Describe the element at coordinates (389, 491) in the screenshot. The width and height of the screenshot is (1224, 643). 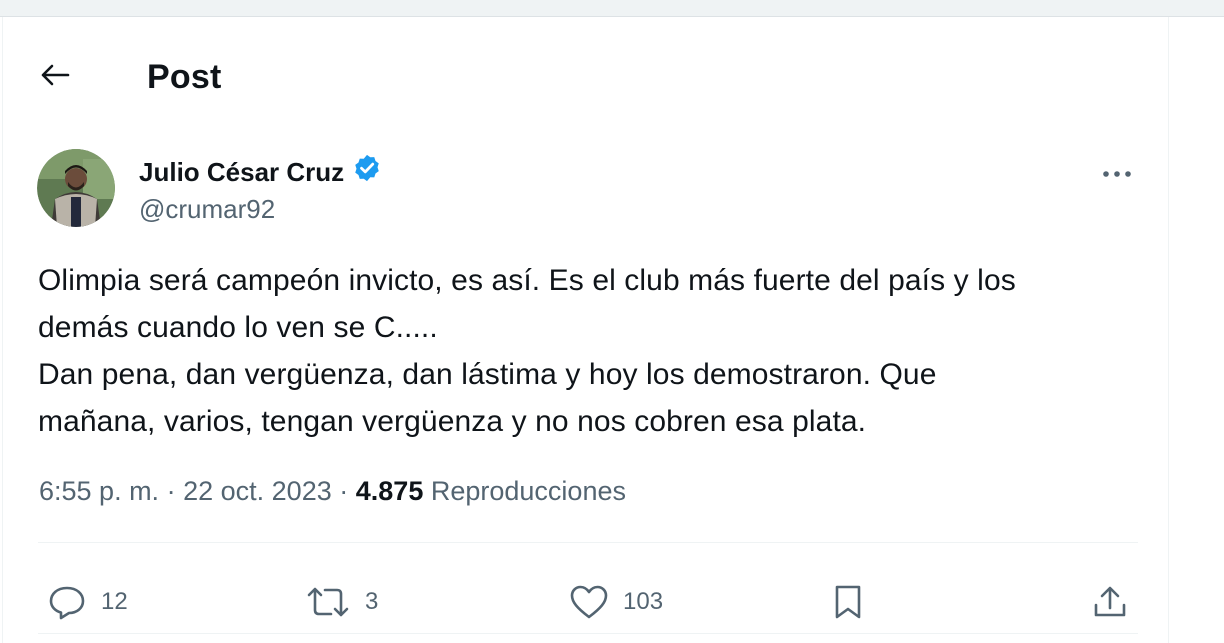
I see `views-count: 4.875` at that location.